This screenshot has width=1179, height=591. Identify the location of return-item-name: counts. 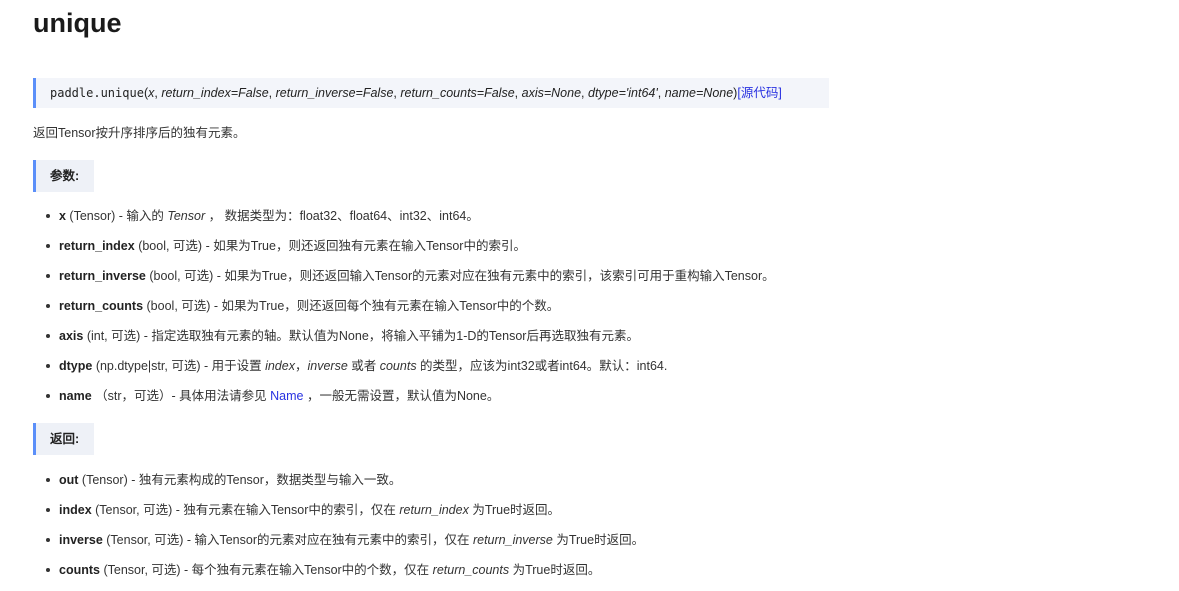
(79, 570).